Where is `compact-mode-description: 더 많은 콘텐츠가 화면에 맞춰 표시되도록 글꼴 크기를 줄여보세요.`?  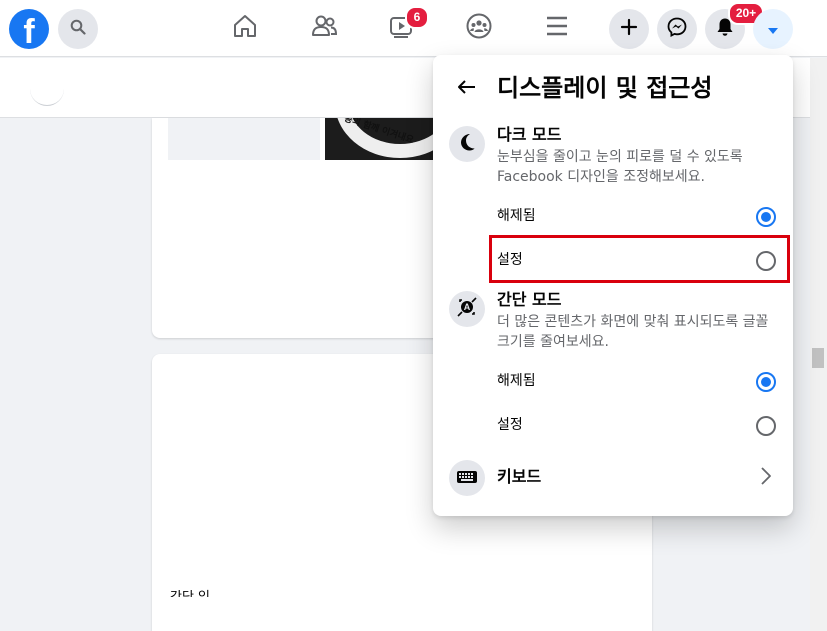 compact-mode-description: 더 많은 콘텐츠가 화면에 맞춰 표시되도록 글꼴 크기를 줄여보세요. is located at coordinates (633, 332).